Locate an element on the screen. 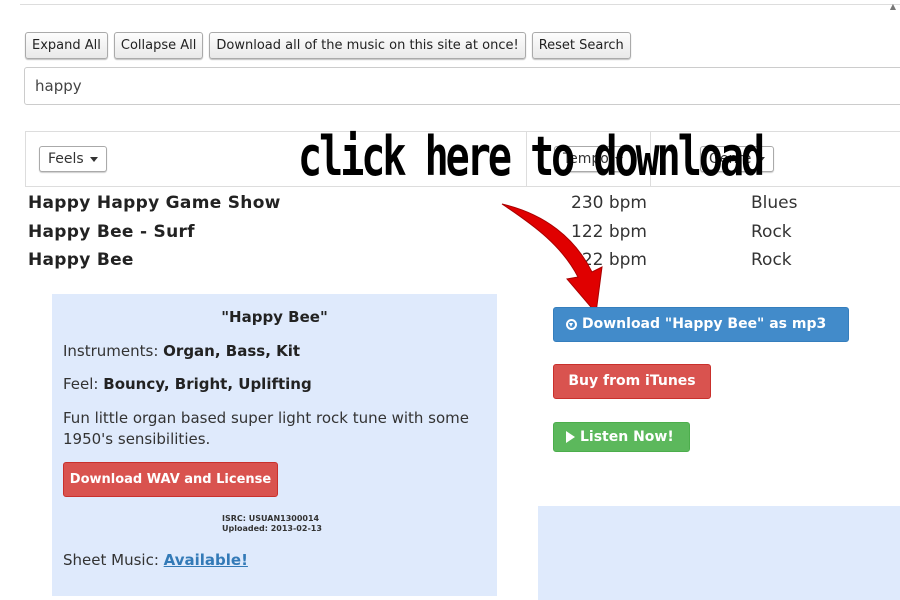 The image size is (900, 600). listen-now-button: Listen Now! is located at coordinates (621, 437).